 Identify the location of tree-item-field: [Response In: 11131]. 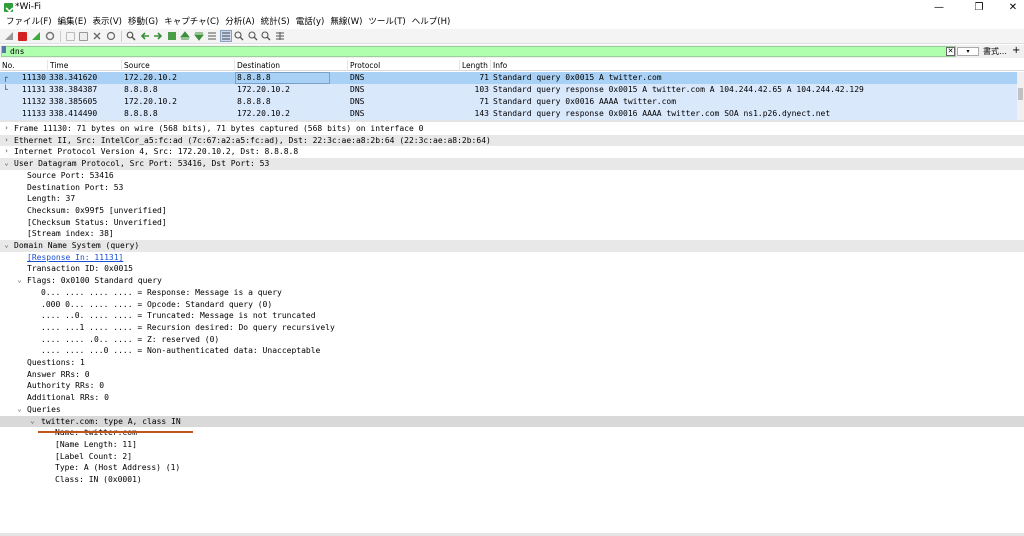
(512, 258).